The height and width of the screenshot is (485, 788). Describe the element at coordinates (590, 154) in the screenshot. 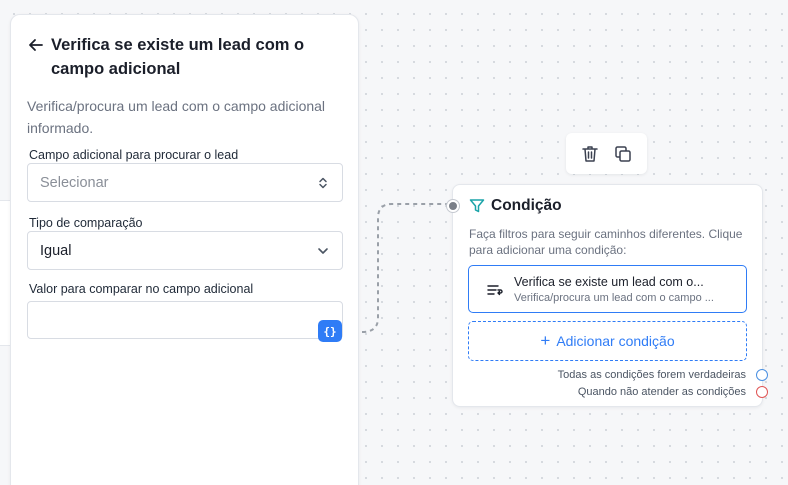

I see `trash-icon` at that location.